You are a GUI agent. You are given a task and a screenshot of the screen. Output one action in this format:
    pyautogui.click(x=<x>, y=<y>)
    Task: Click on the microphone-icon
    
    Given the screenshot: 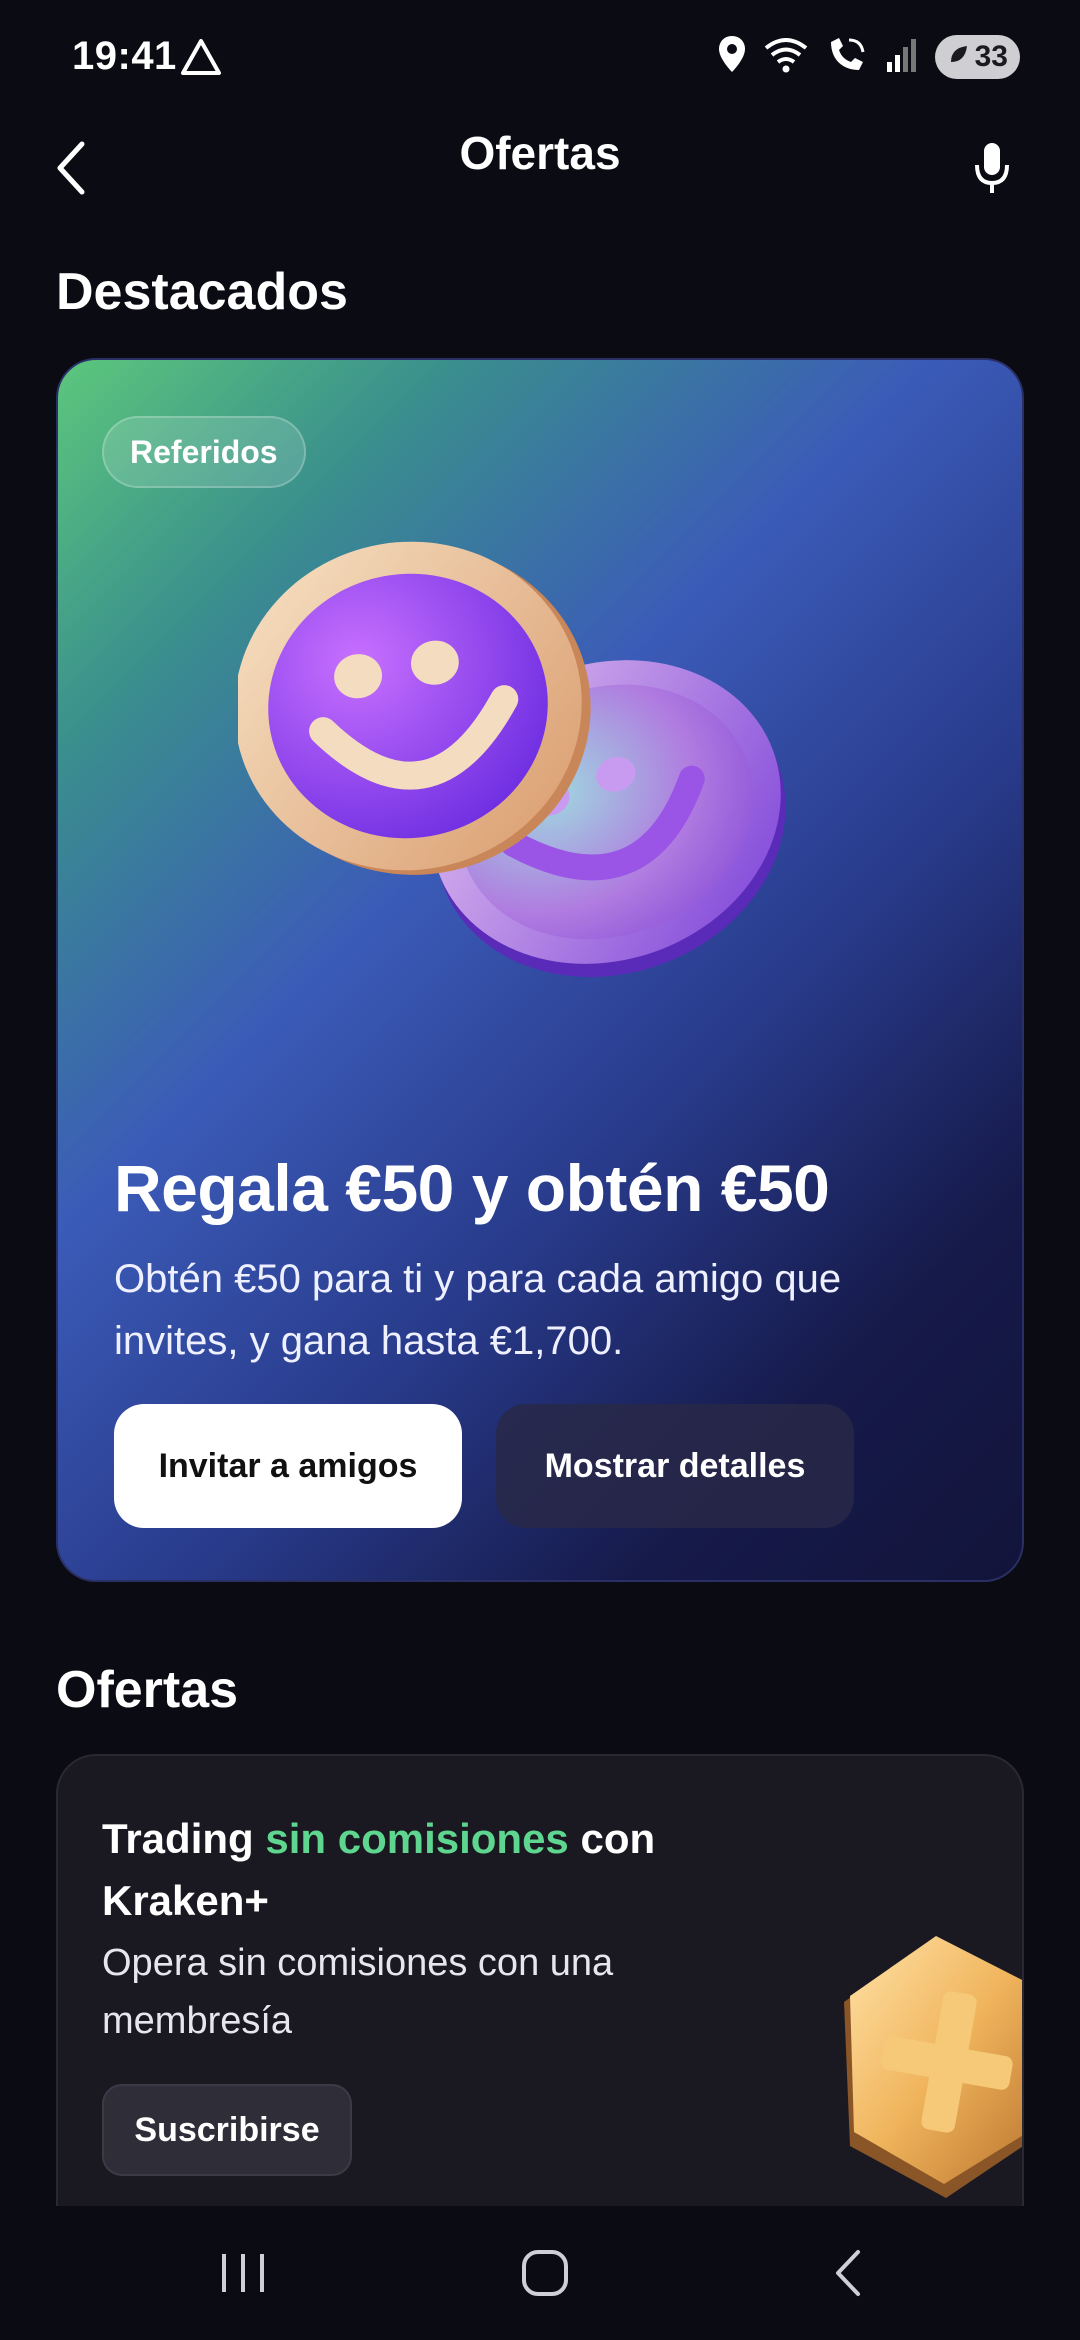 What is the action you would take?
    pyautogui.click(x=992, y=168)
    